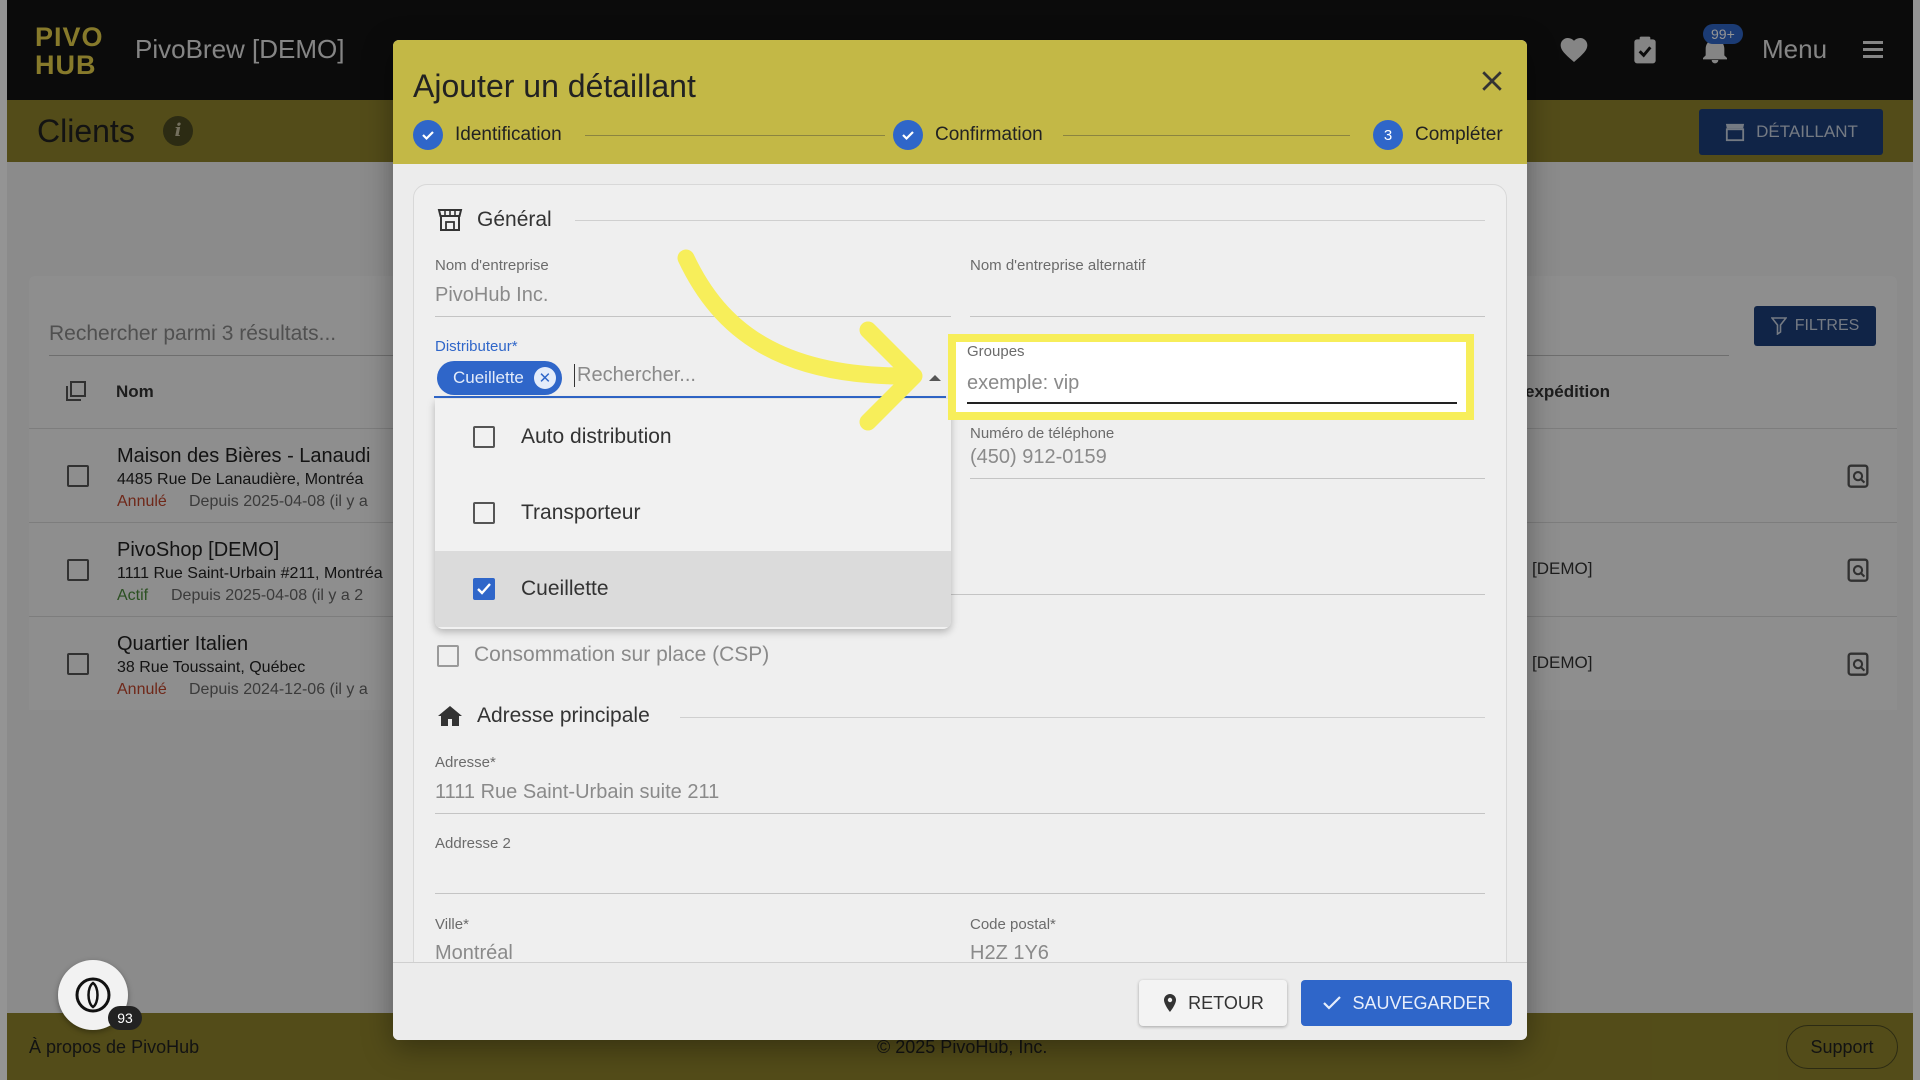  Describe the element at coordinates (125, 1018) in the screenshot. I see `assistant-badge: 93` at that location.